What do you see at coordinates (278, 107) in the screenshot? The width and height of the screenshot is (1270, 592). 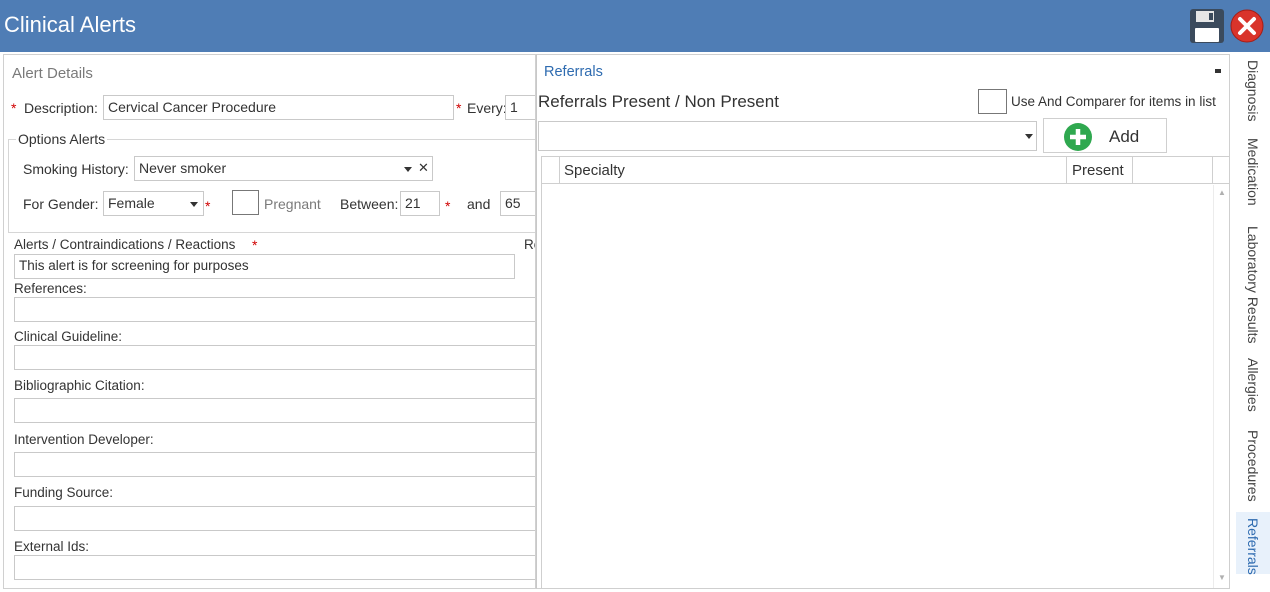 I see `description-input: Cervical Cancer Procedure` at bounding box center [278, 107].